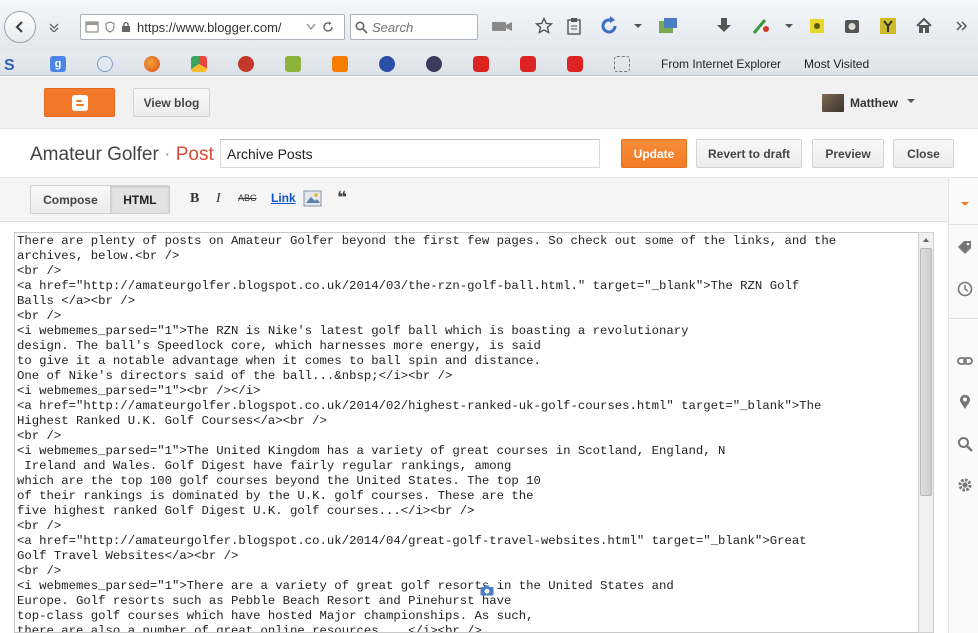 This screenshot has height=633, width=978. What do you see at coordinates (487, 590) in the screenshot?
I see `screenshot-camera-icon` at bounding box center [487, 590].